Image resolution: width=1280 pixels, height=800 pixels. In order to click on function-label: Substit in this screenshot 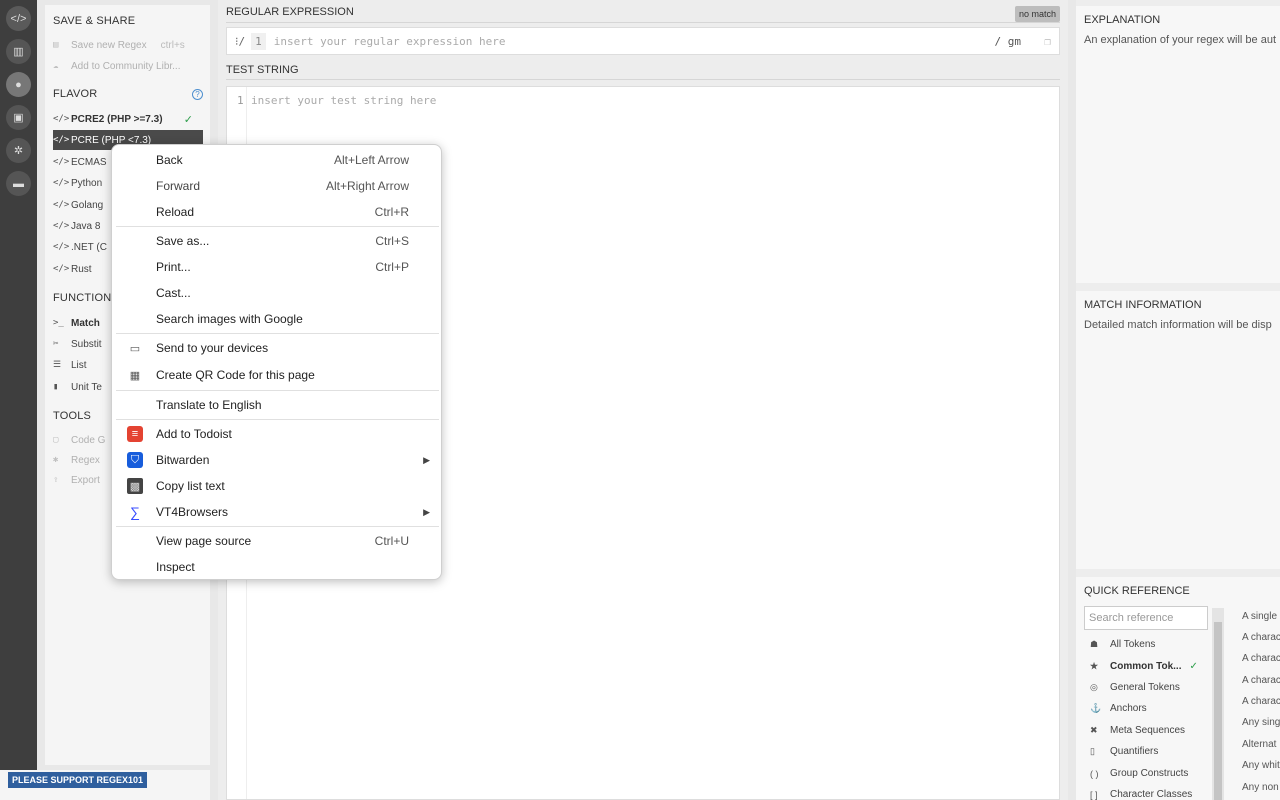, I will do `click(86, 344)`.